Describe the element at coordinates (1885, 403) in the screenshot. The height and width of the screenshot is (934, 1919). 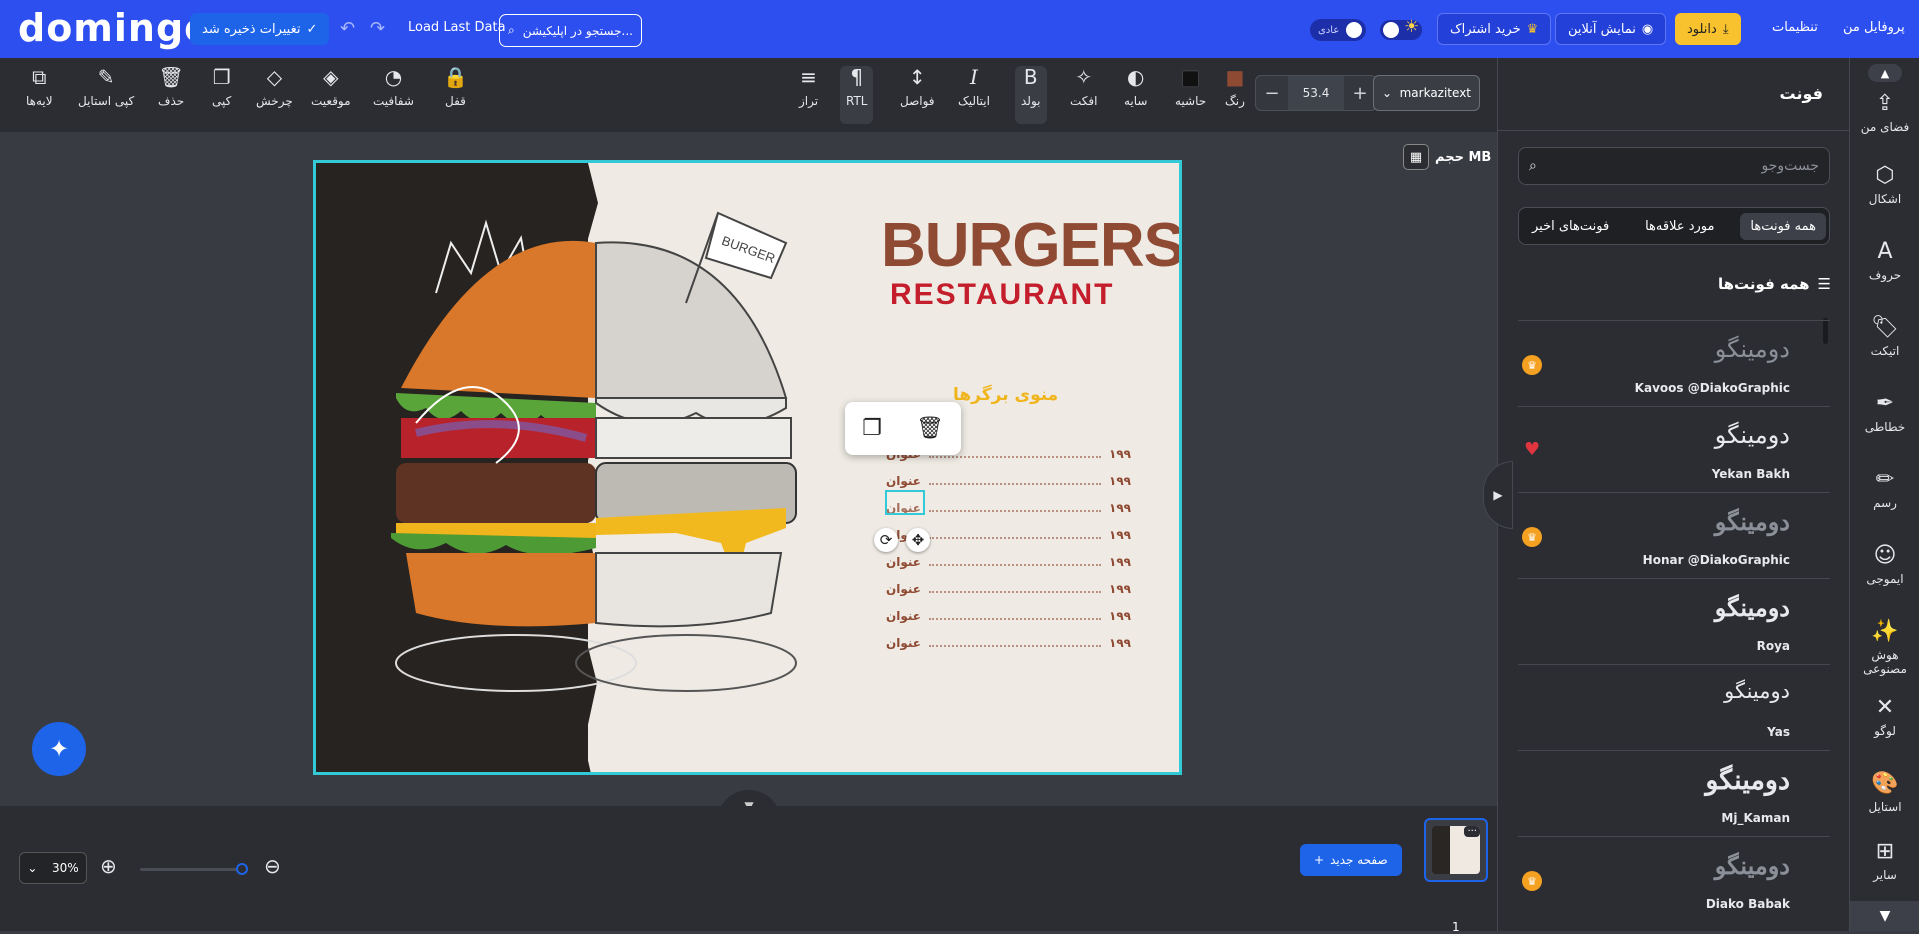
I see `feather-icon: ✒` at that location.